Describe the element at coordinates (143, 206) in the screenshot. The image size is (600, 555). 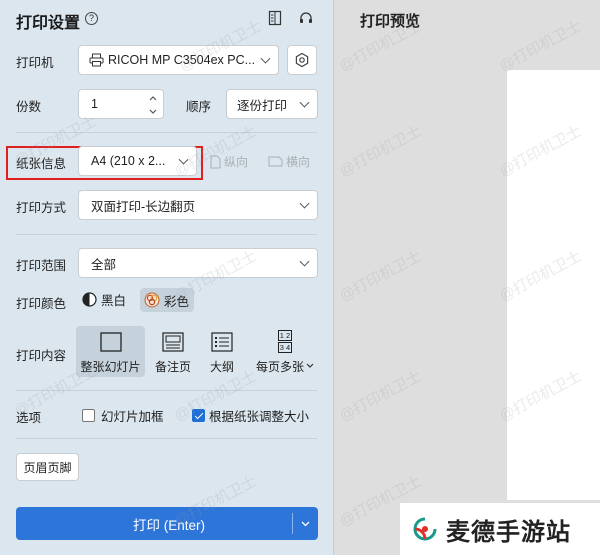
I see `mode-value: 双面打印-长边翻页` at that location.